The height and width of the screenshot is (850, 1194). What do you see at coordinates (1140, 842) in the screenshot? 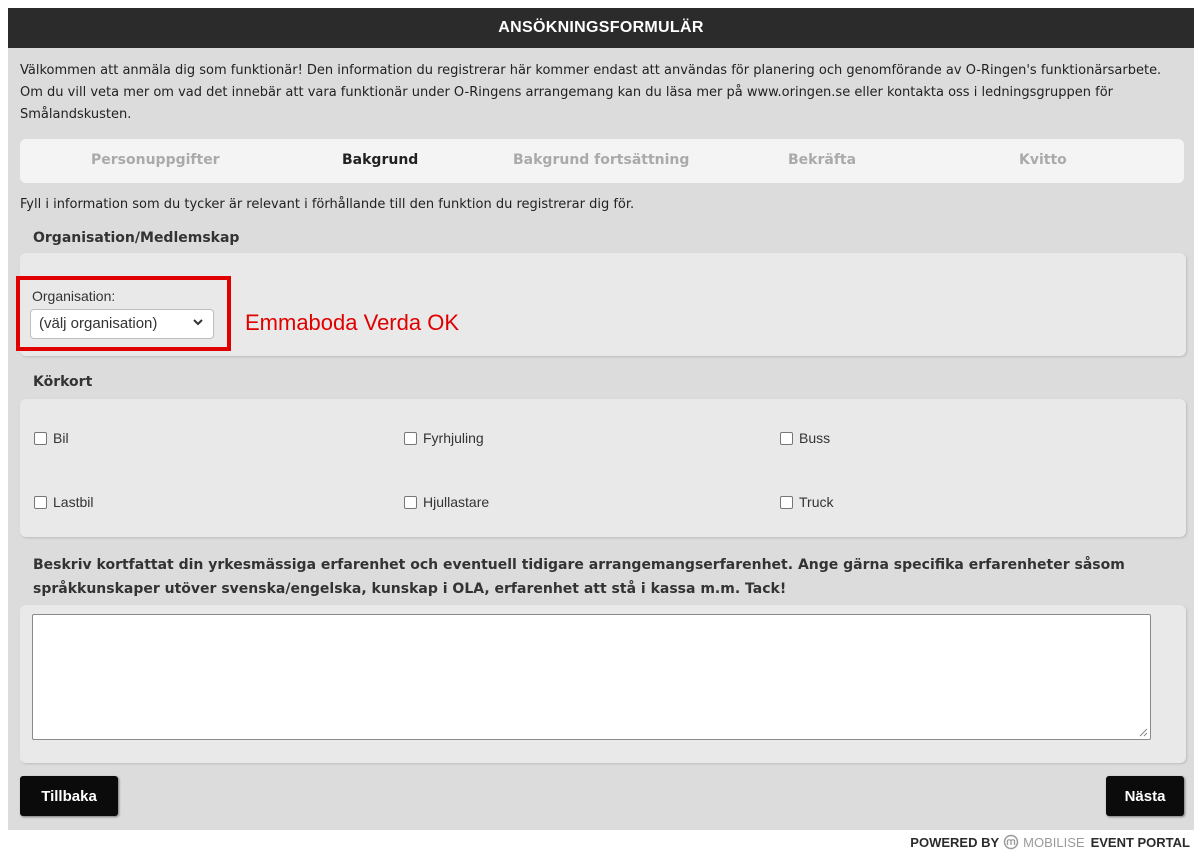
I see `product-name: EVENT PORTAL` at bounding box center [1140, 842].